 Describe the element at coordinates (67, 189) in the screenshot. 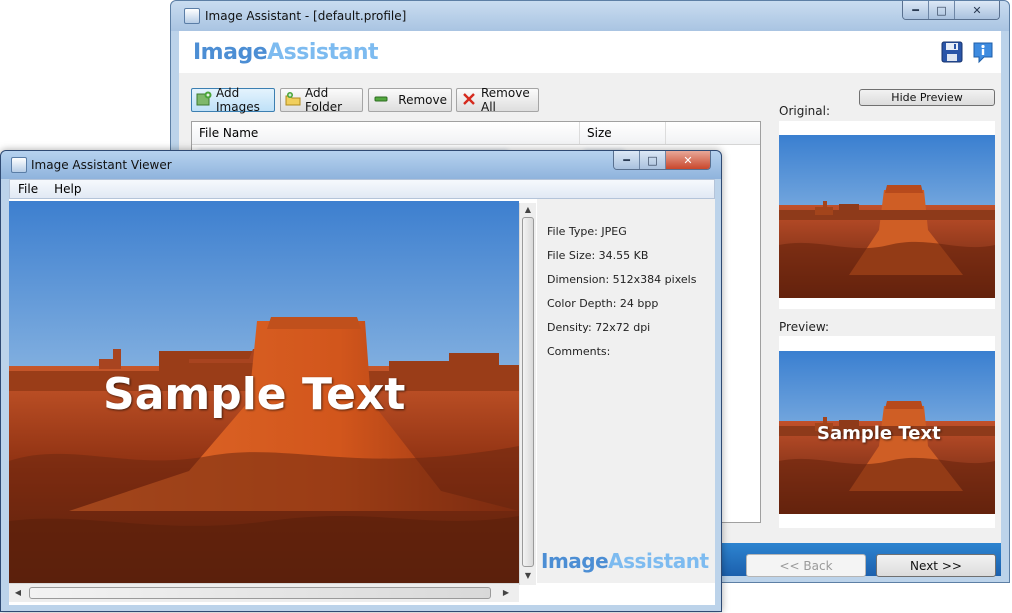

I see `menu-help: Help` at that location.